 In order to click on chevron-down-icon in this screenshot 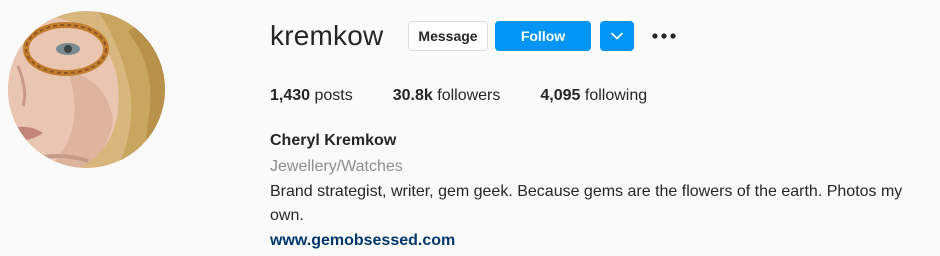, I will do `click(617, 36)`.